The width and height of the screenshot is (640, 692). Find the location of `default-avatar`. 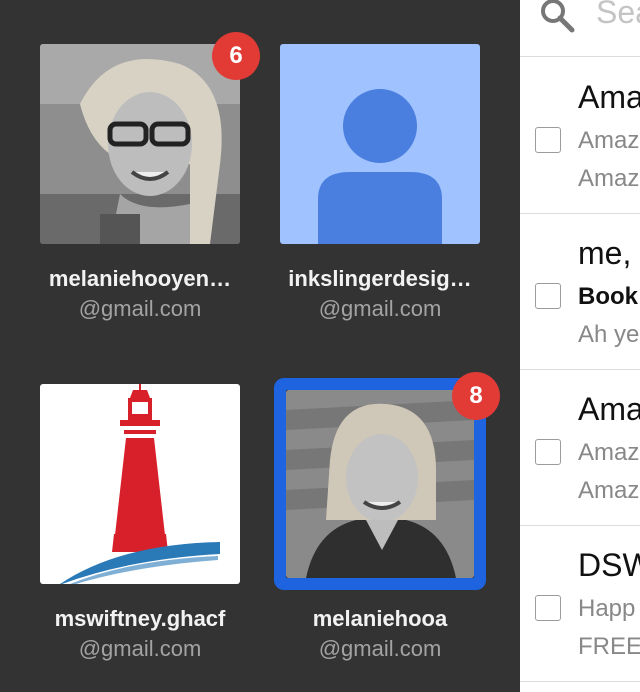

default-avatar is located at coordinates (380, 144).